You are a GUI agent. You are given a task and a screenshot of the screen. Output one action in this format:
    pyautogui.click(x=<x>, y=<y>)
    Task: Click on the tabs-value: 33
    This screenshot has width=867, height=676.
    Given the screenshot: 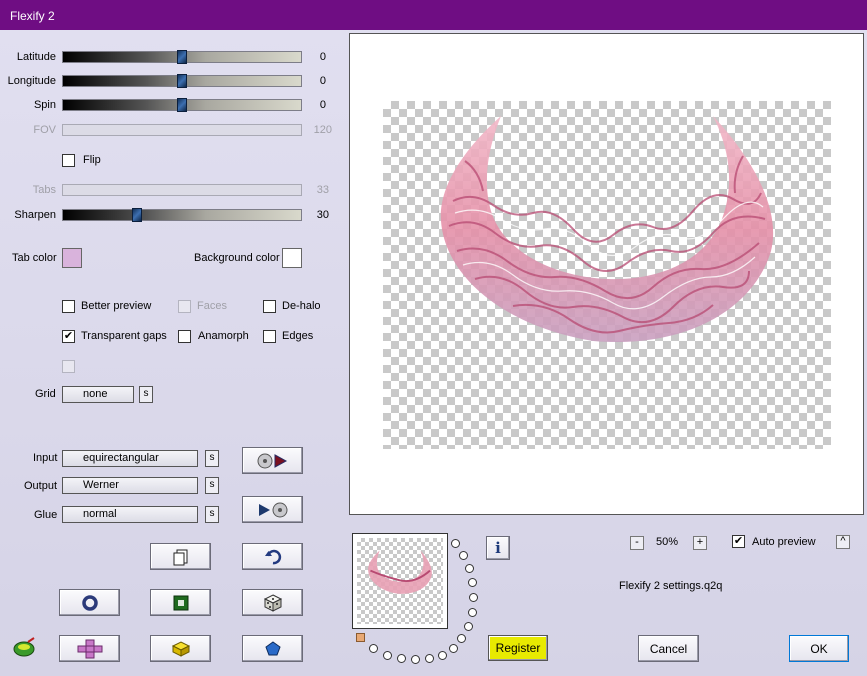 What is the action you would take?
    pyautogui.click(x=322, y=190)
    